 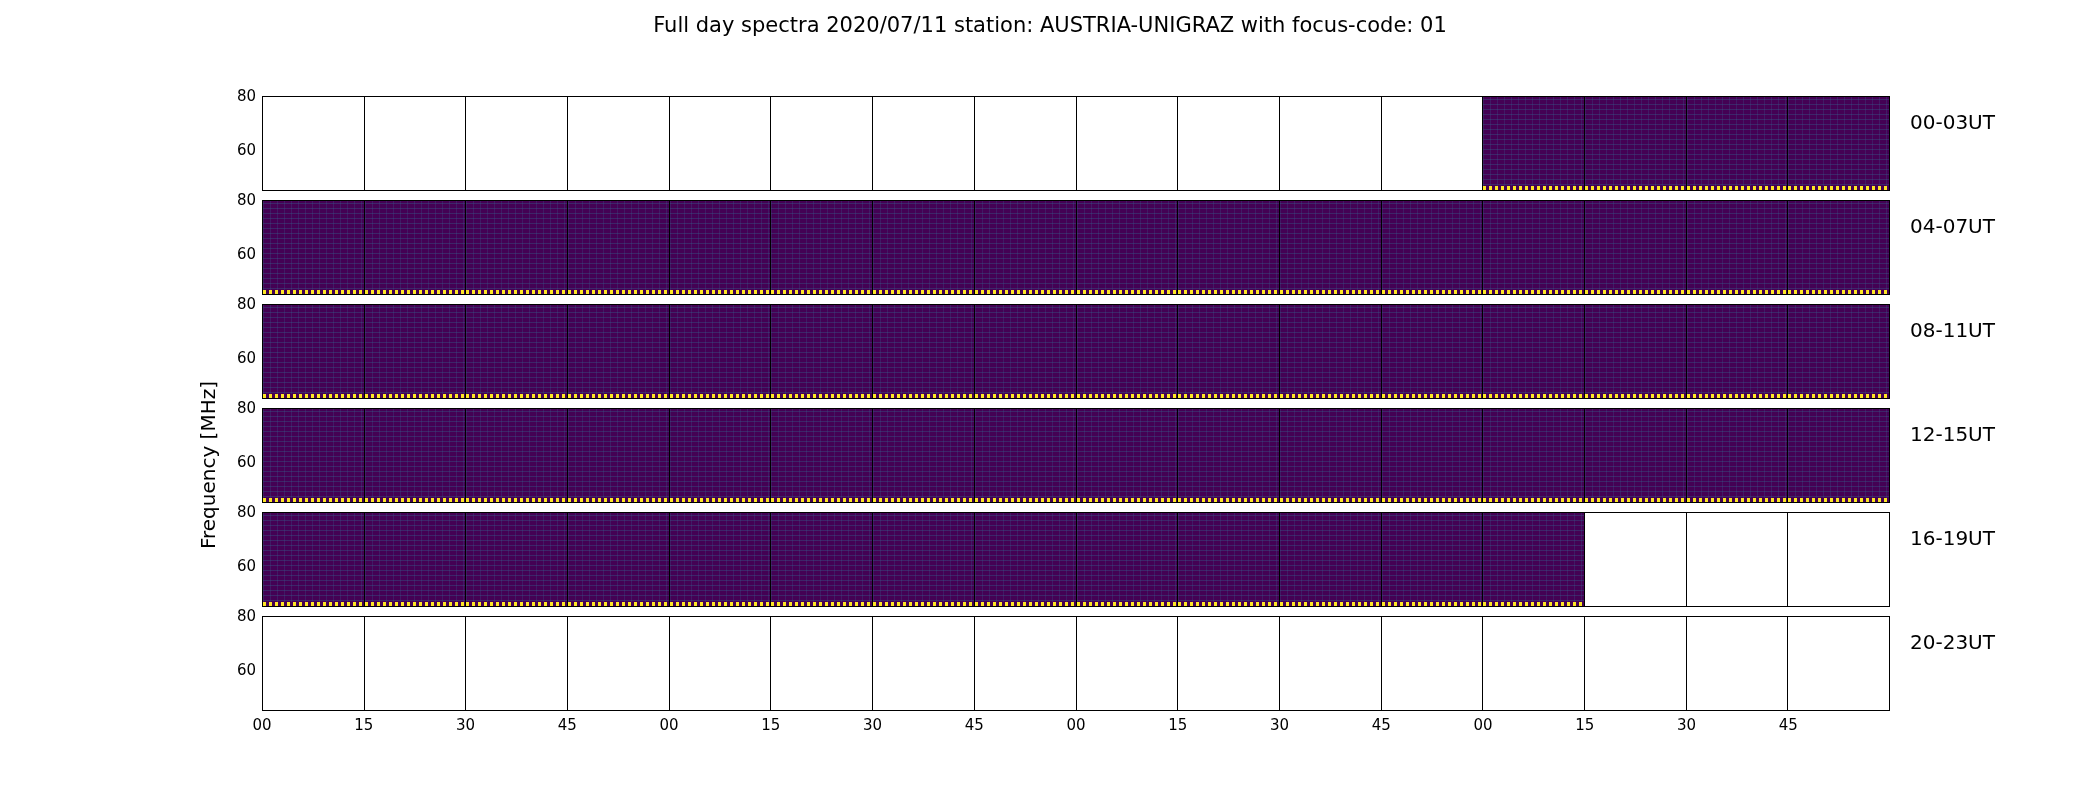 What do you see at coordinates (1952, 122) in the screenshot?
I see `row-time-label: 00-03UT` at bounding box center [1952, 122].